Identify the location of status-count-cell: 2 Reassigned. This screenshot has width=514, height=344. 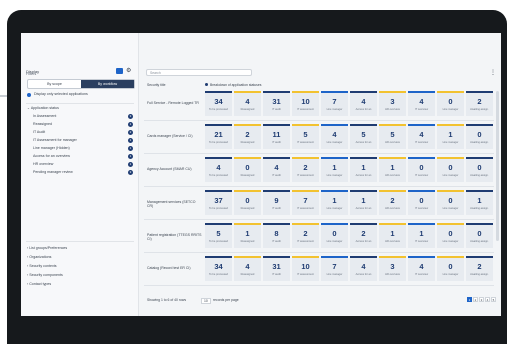
(247, 136).